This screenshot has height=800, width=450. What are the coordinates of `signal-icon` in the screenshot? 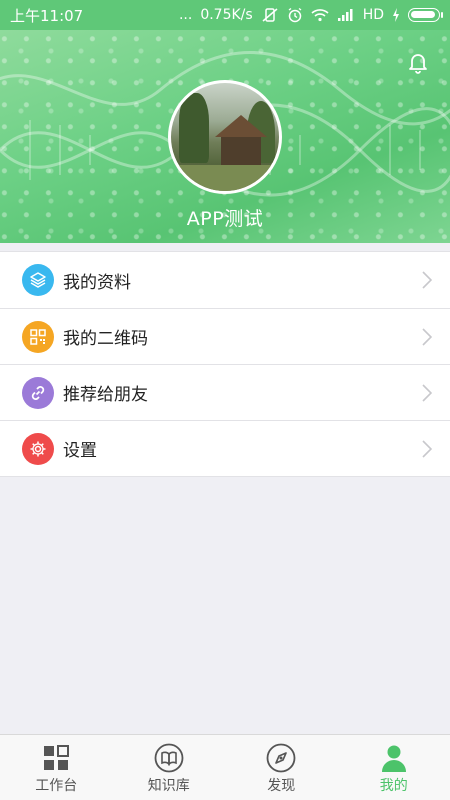 It's located at (346, 15).